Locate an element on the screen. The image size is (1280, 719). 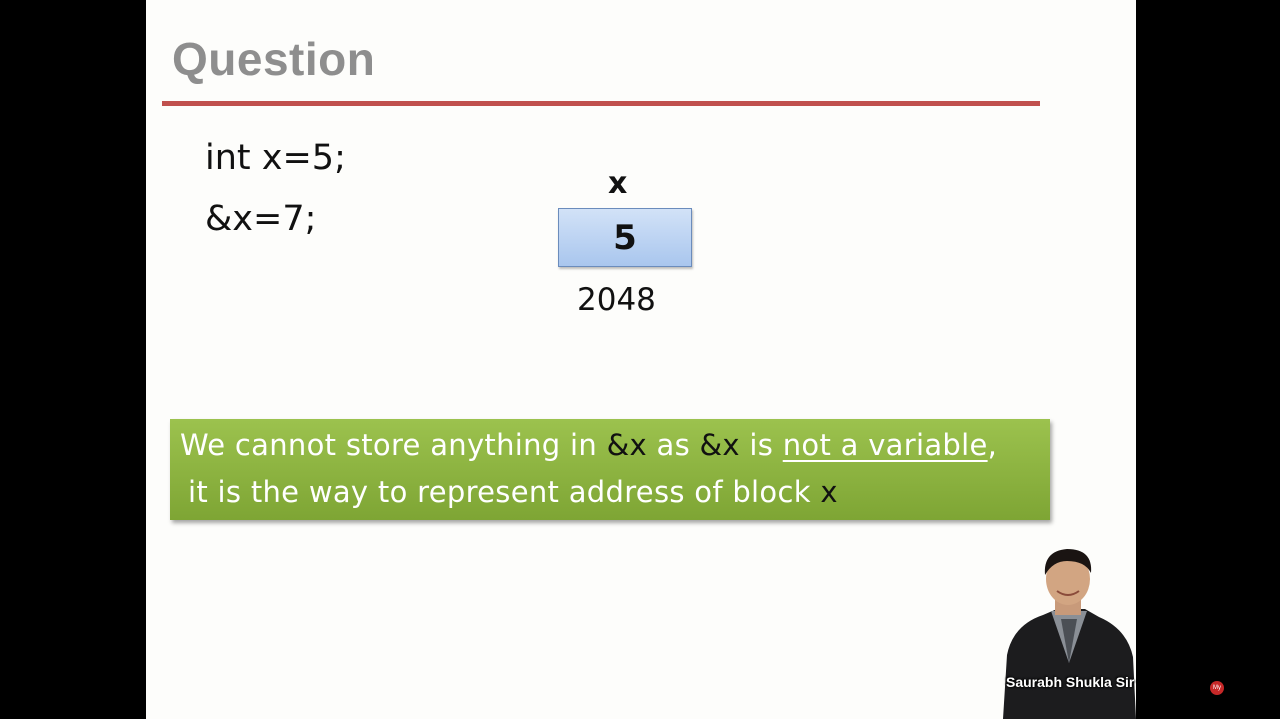
memory-address: 2048 is located at coordinates (616, 300).